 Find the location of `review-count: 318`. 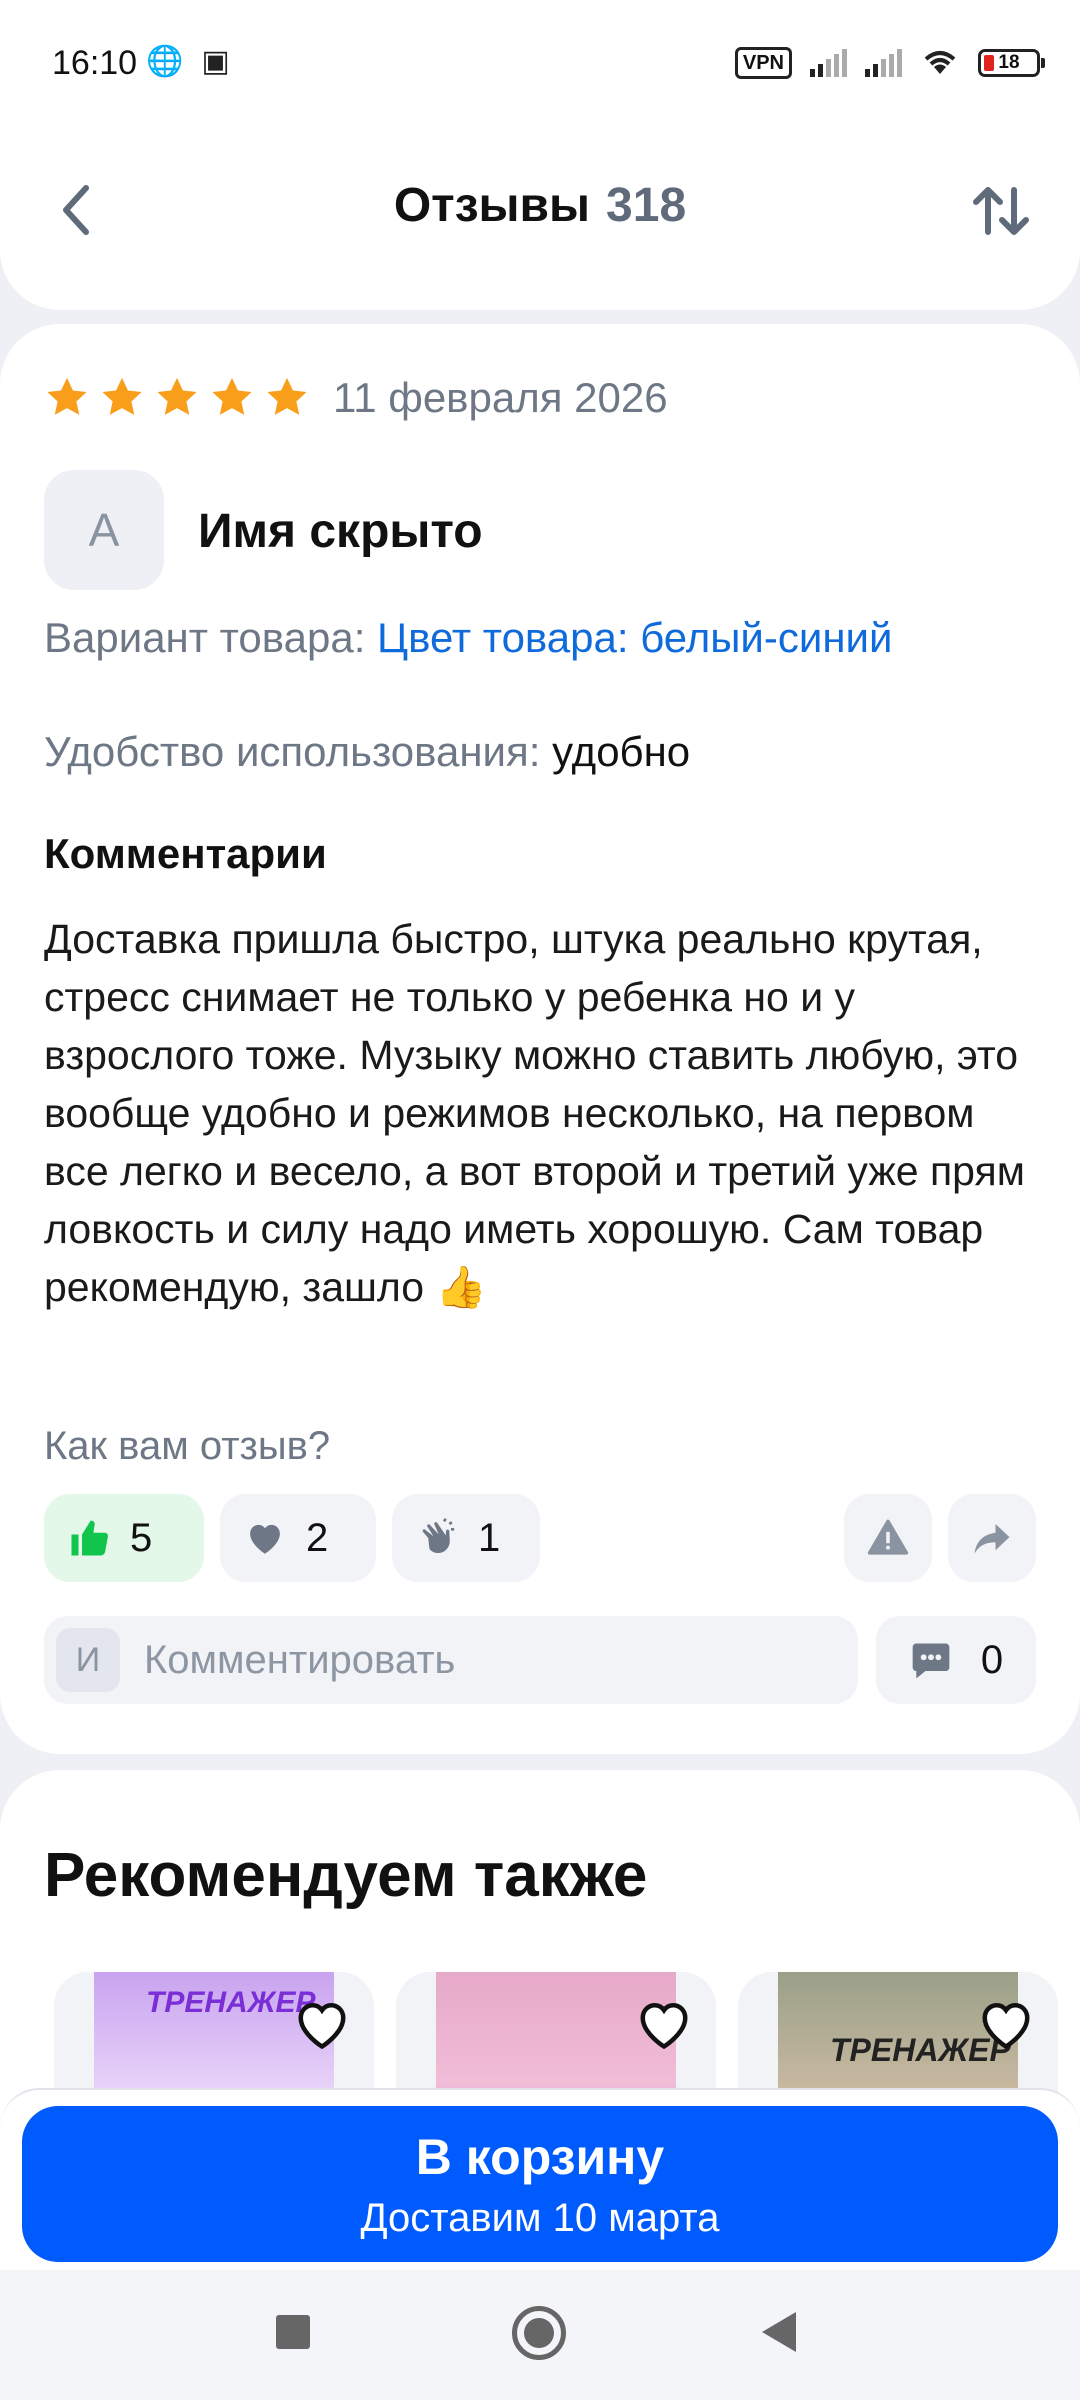

review-count: 318 is located at coordinates (646, 205).